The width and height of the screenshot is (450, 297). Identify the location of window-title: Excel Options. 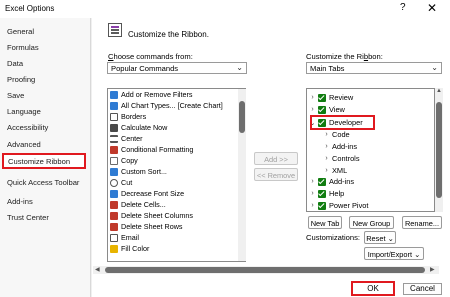
(30, 8).